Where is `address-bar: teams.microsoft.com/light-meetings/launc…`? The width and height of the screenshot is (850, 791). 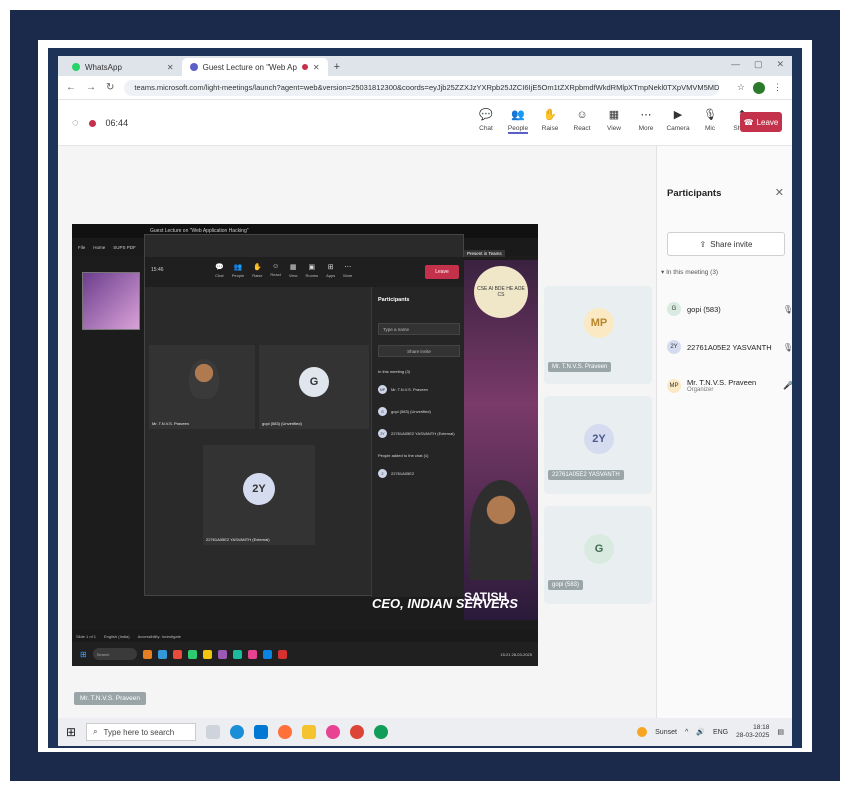
address-bar: teams.microsoft.com/light-meetings/launc… is located at coordinates (421, 87).